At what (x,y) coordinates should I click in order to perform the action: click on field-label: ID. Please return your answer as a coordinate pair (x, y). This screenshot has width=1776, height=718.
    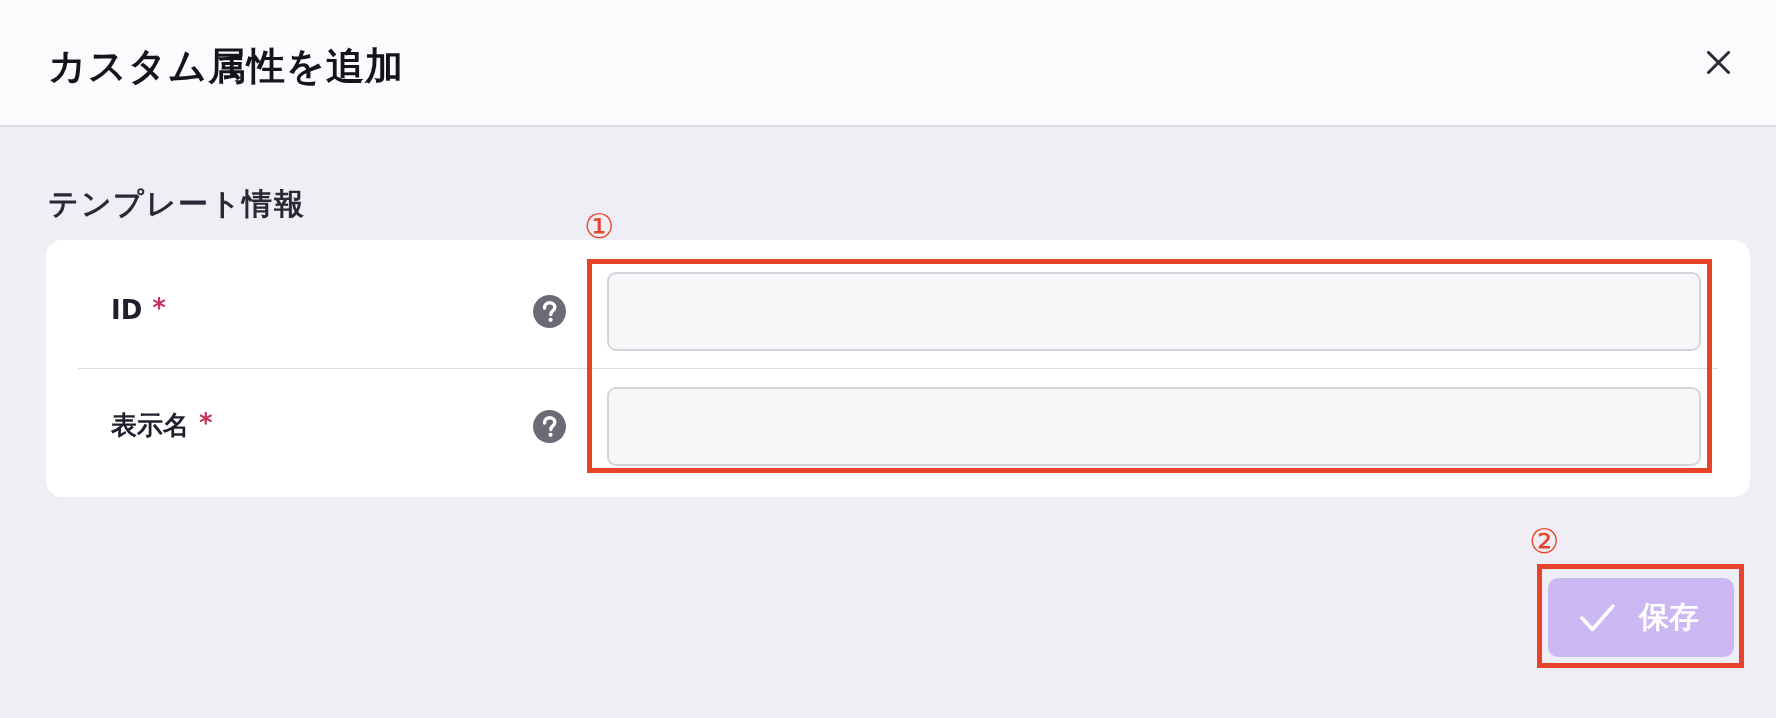
    Looking at the image, I should click on (127, 311).